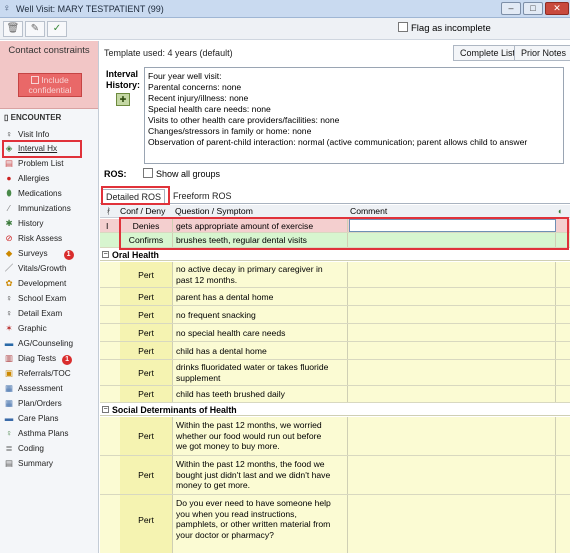  I want to click on check-icon: ✓, so click(57, 29).